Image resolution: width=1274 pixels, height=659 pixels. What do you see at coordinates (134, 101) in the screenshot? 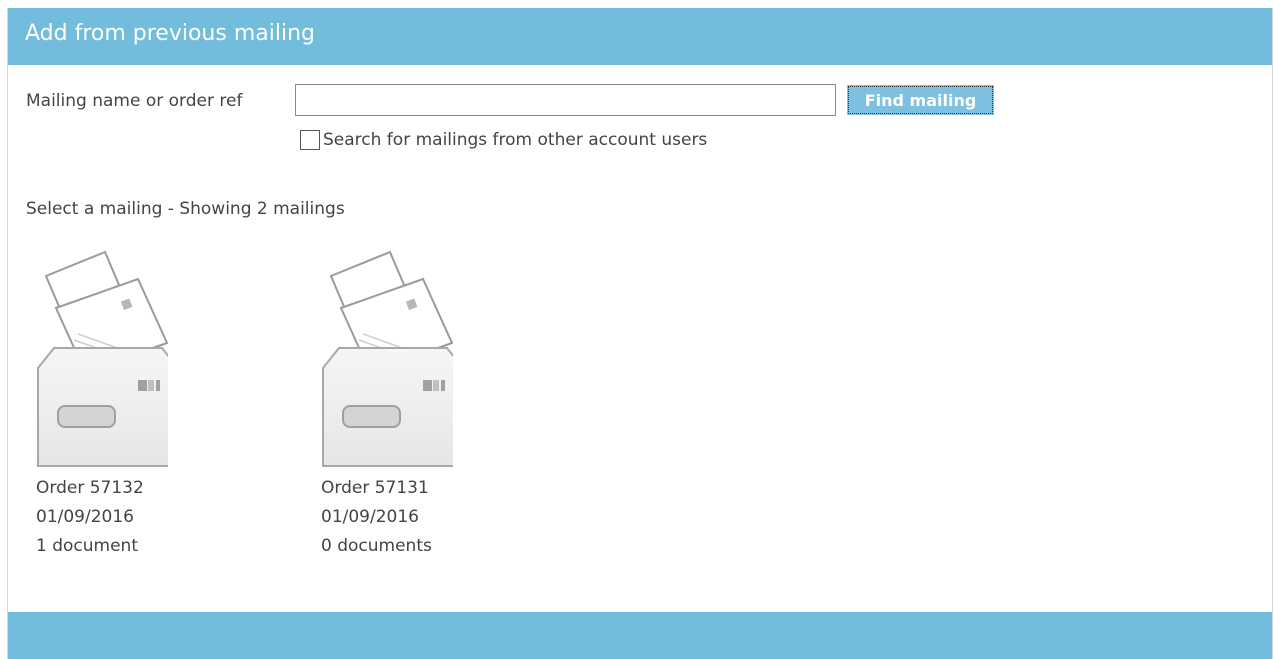
I see `search-label: Mailing name or order ref` at bounding box center [134, 101].